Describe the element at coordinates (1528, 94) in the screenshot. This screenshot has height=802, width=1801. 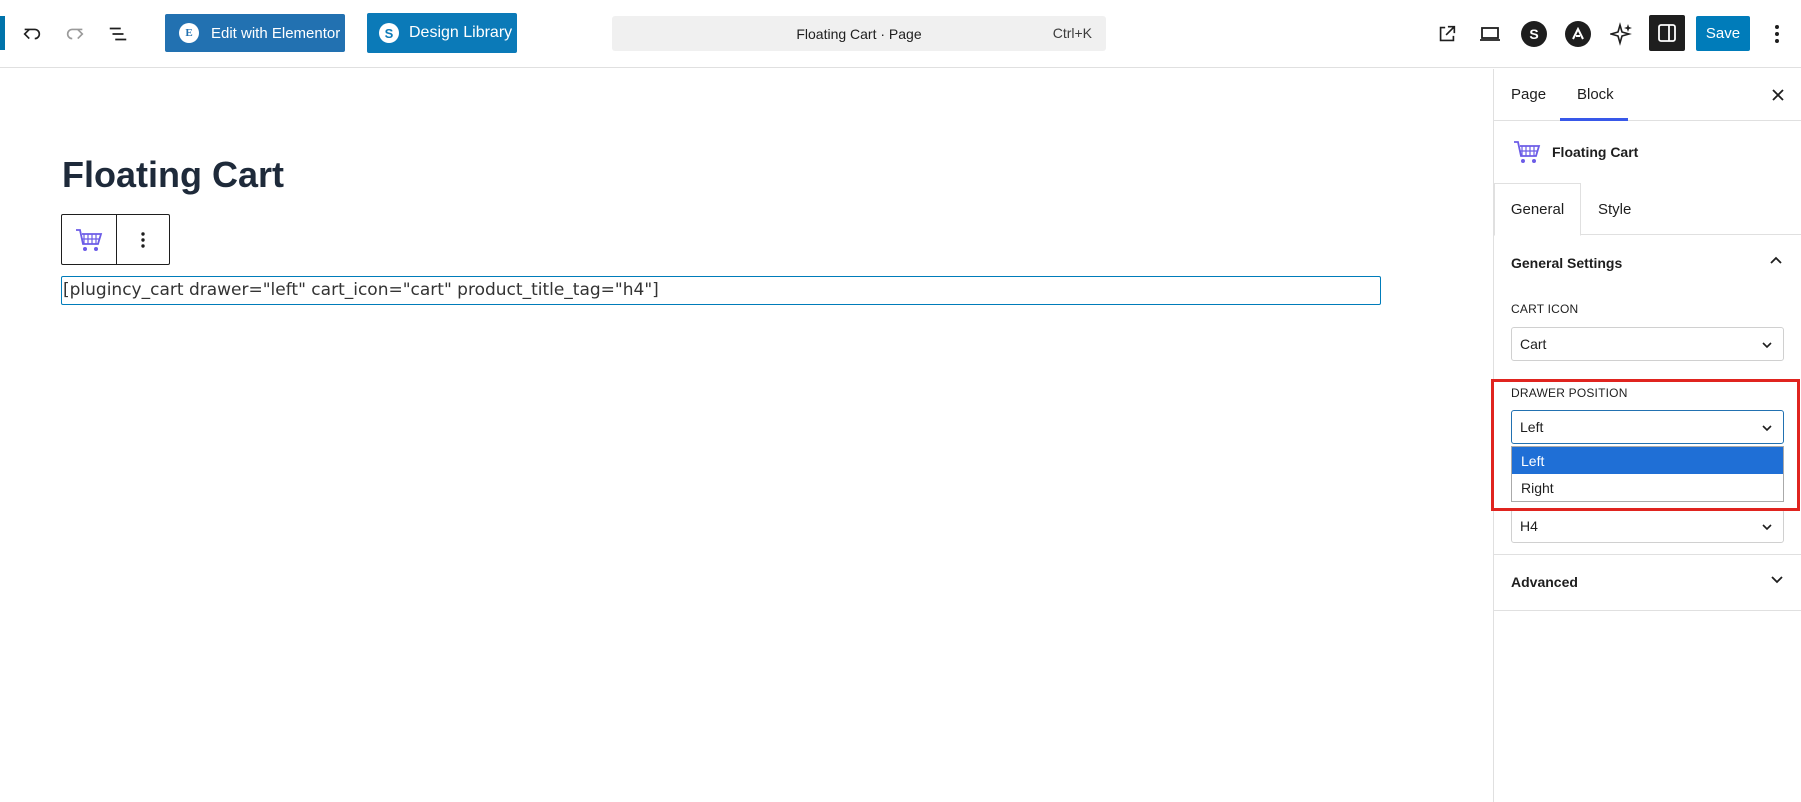
I see `tab-page: Page` at that location.